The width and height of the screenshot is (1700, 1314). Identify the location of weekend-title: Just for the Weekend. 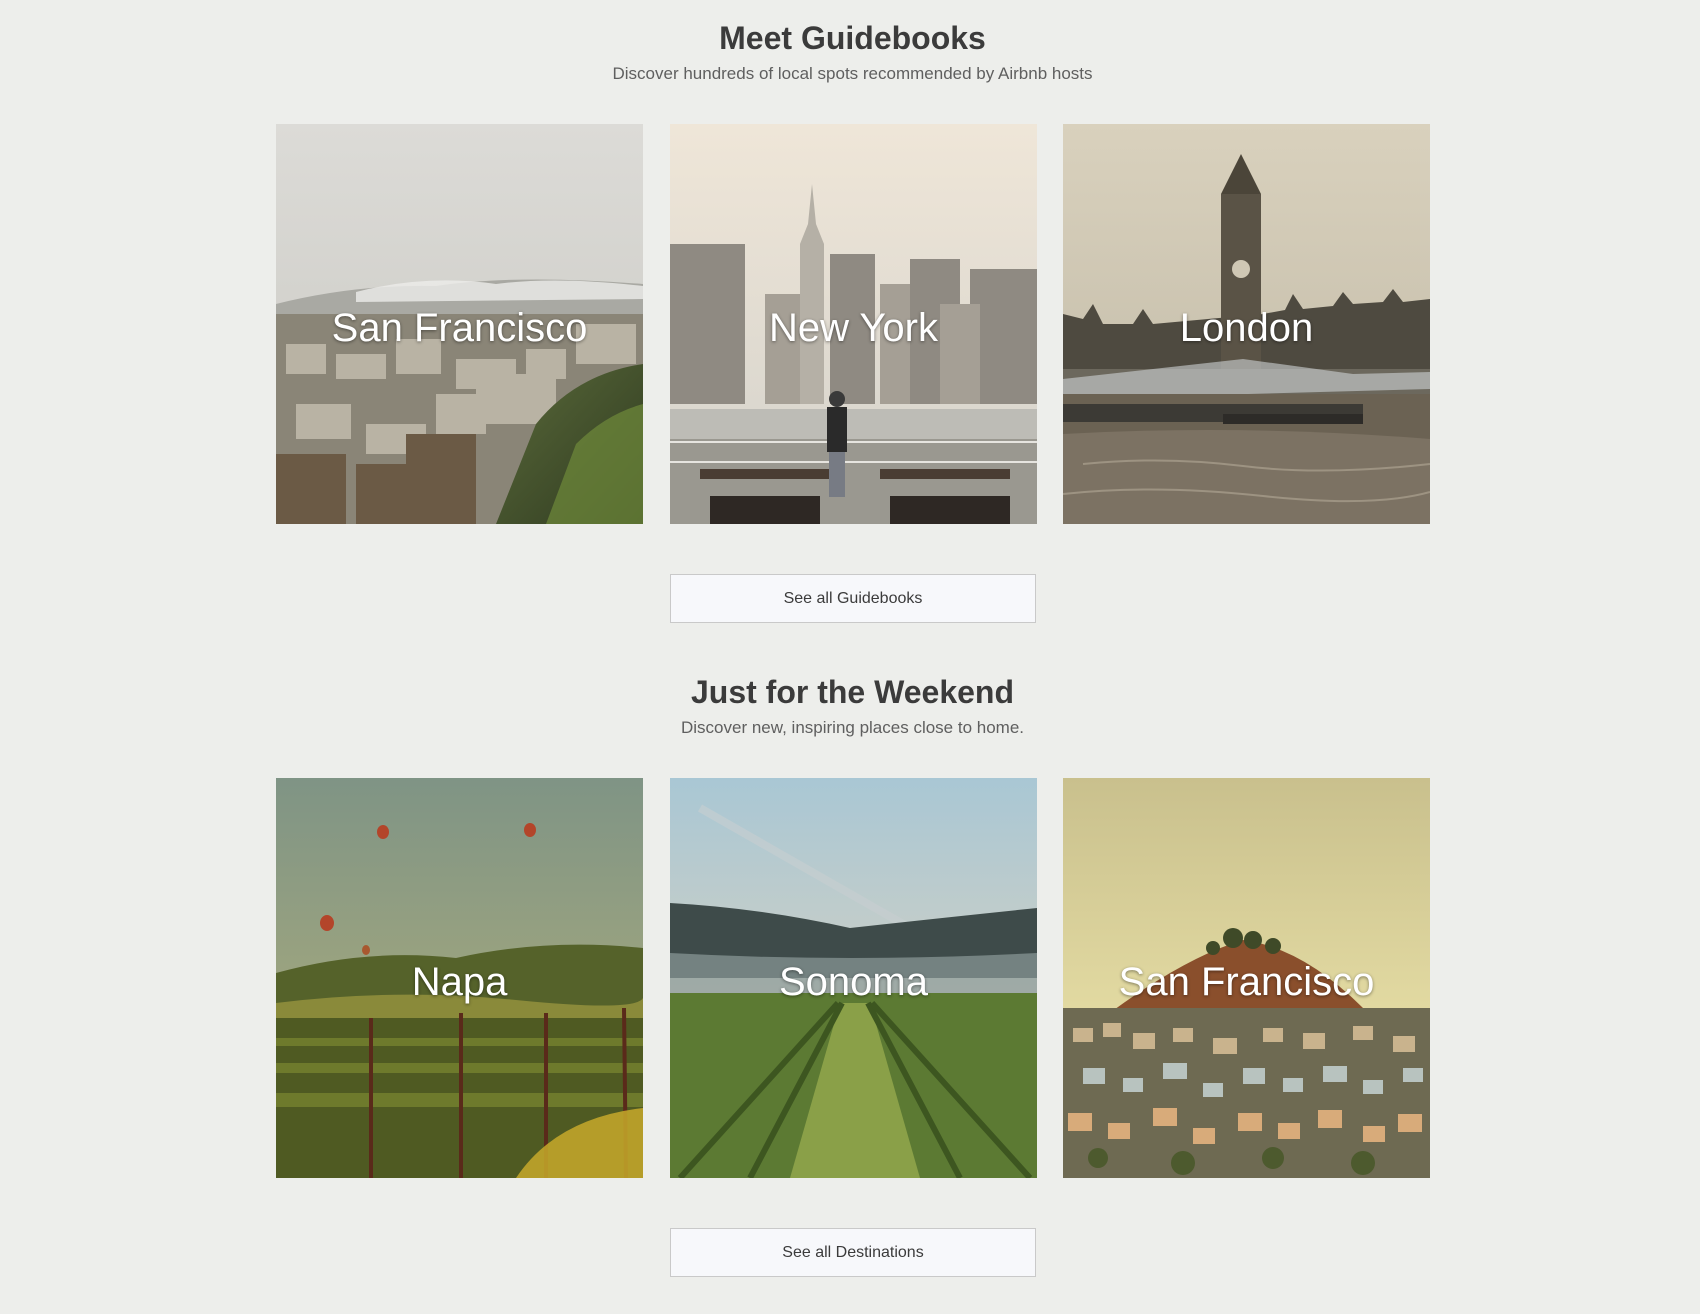
(852, 692).